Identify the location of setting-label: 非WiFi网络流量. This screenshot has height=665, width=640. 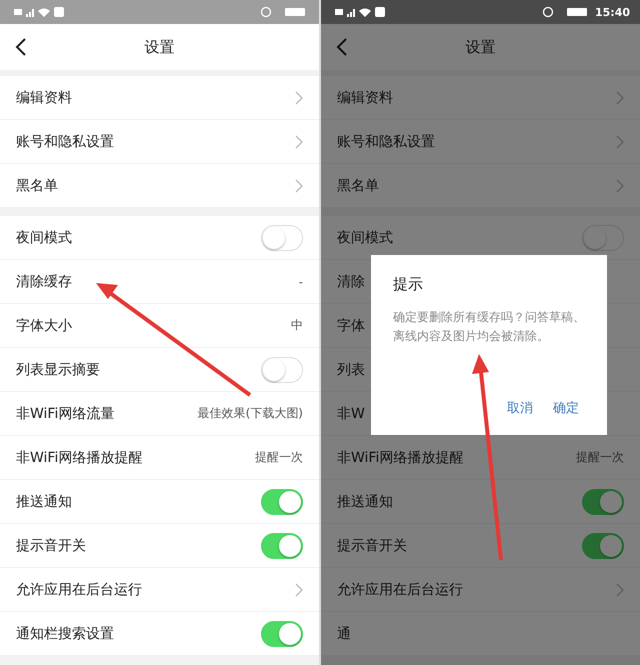
(65, 413).